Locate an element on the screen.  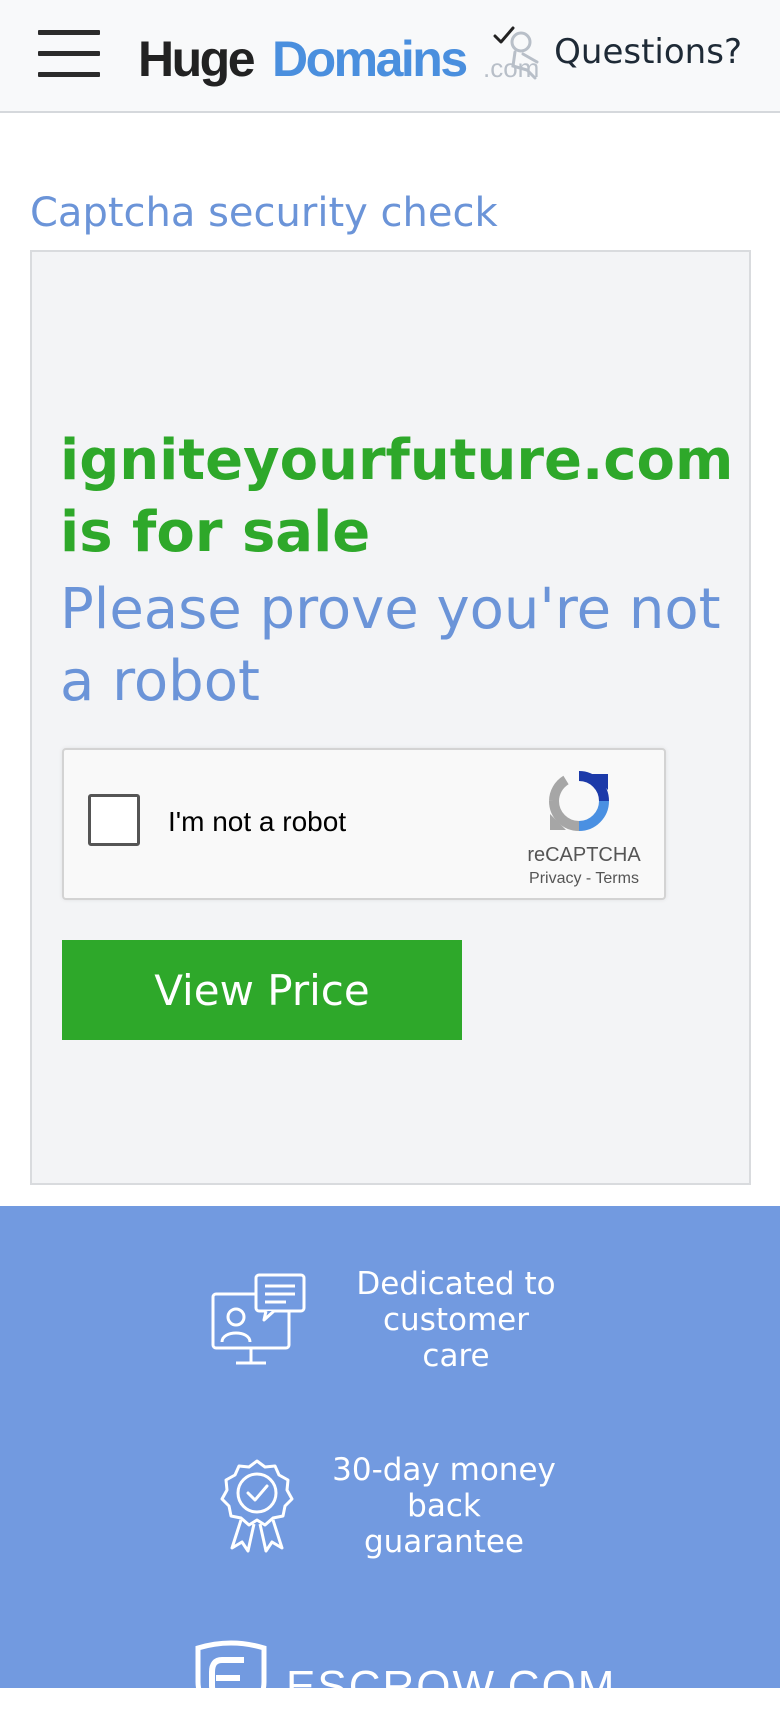
feature-money-back-text: 30-day money back guarantee is located at coordinates (444, 1506).